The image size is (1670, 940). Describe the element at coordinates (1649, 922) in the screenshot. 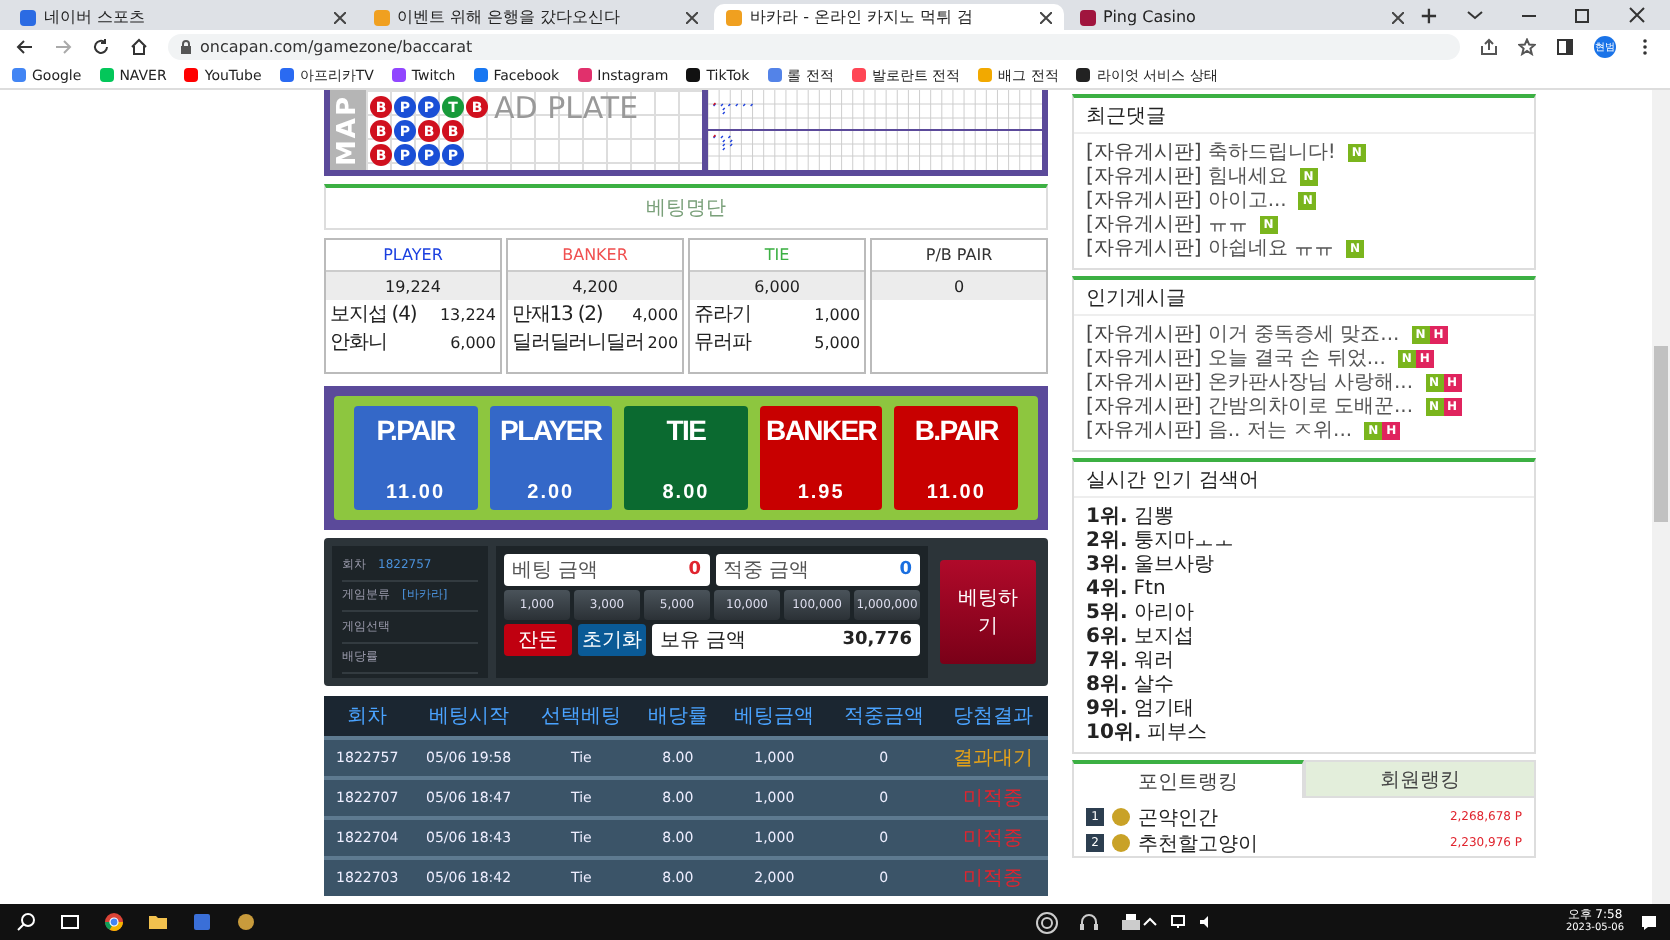

I see `notification-icon` at that location.